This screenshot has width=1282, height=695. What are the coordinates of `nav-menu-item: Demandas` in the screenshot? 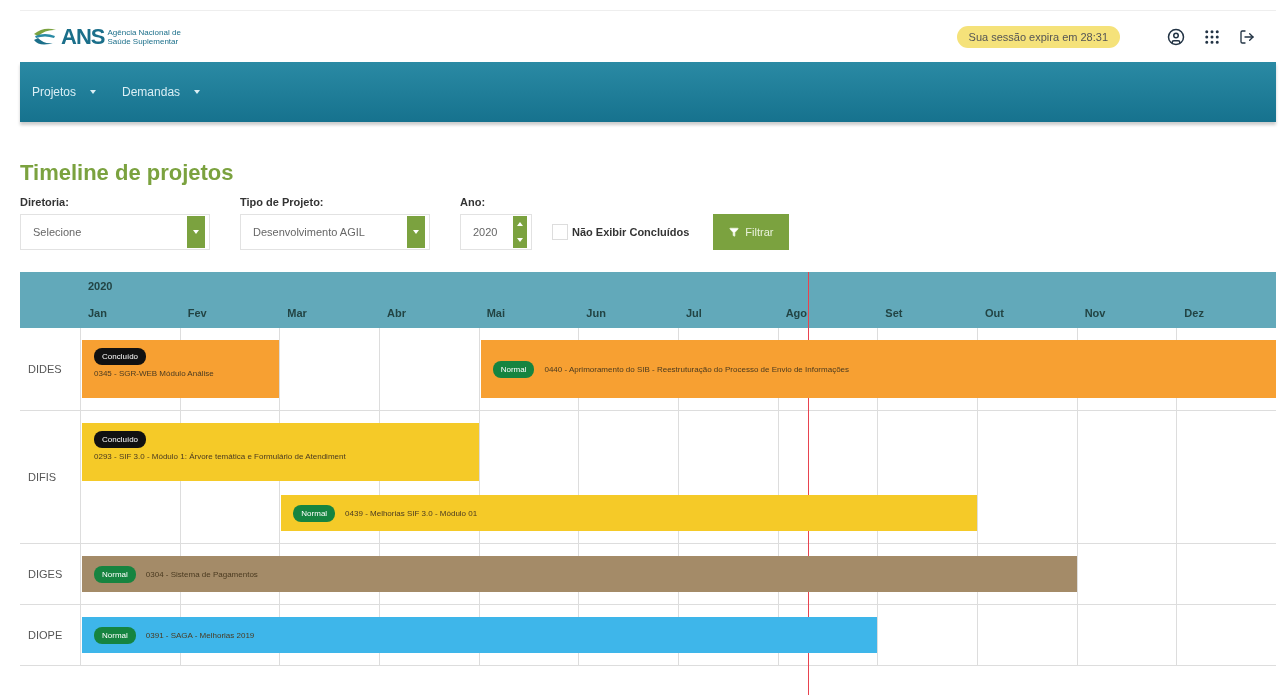 It's located at (167, 92).